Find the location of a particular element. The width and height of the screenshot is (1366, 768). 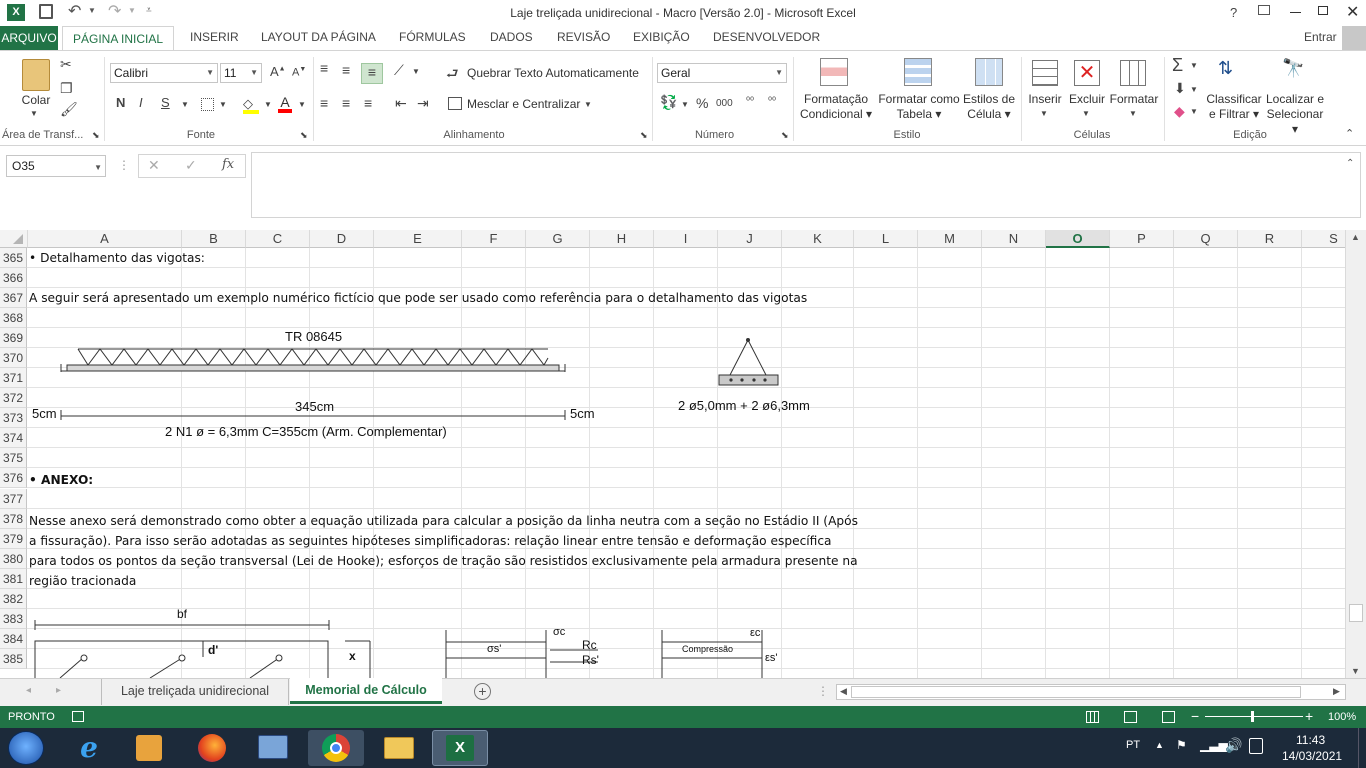

align-bottom-icon: ≡ is located at coordinates (372, 73).